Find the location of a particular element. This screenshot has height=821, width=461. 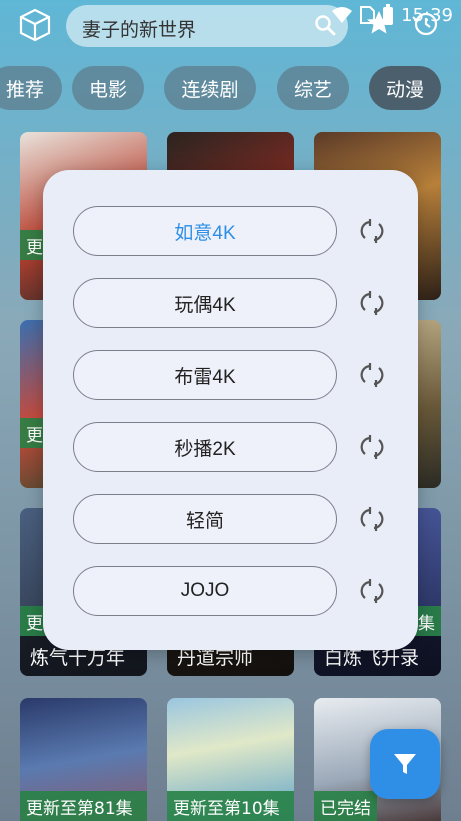

tab-label: 综艺 is located at coordinates (312, 89).